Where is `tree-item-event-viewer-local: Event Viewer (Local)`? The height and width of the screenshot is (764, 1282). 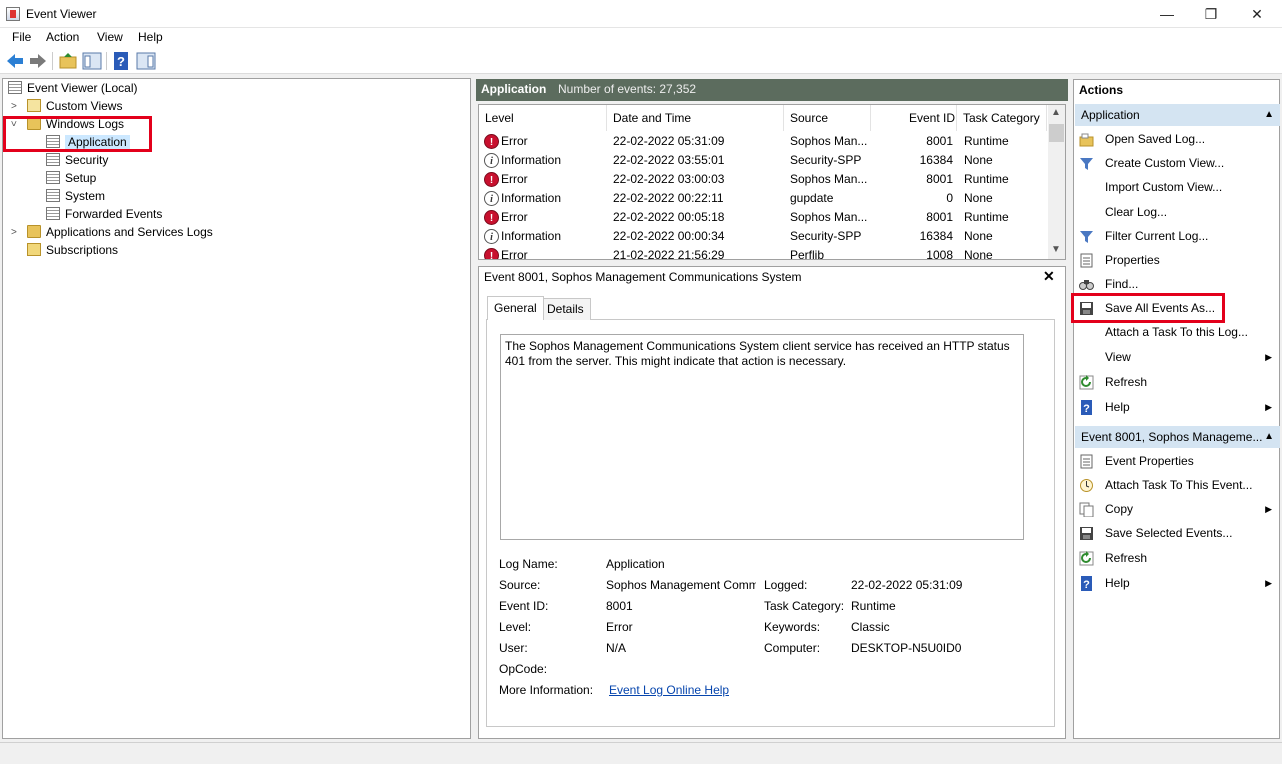 tree-item-event-viewer-local: Event Viewer (Local) is located at coordinates (73, 88).